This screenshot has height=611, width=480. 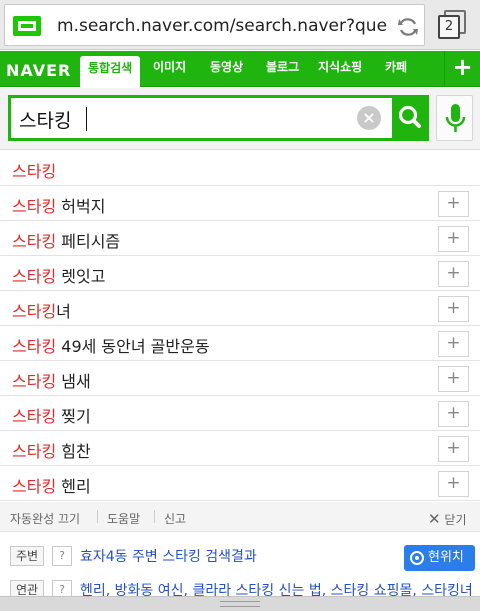 What do you see at coordinates (81, 206) in the screenshot?
I see `suggestion-rest: 허벅지` at bounding box center [81, 206].